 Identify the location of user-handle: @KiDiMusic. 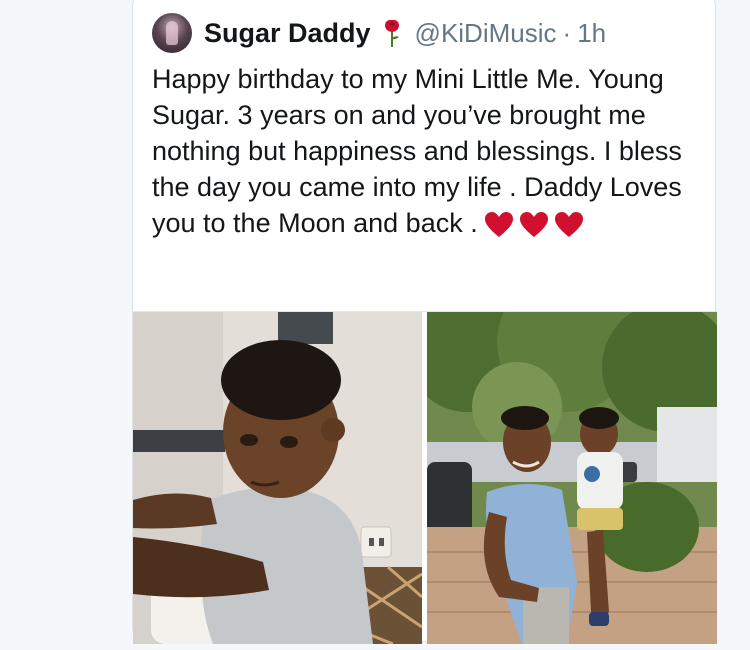
(486, 33).